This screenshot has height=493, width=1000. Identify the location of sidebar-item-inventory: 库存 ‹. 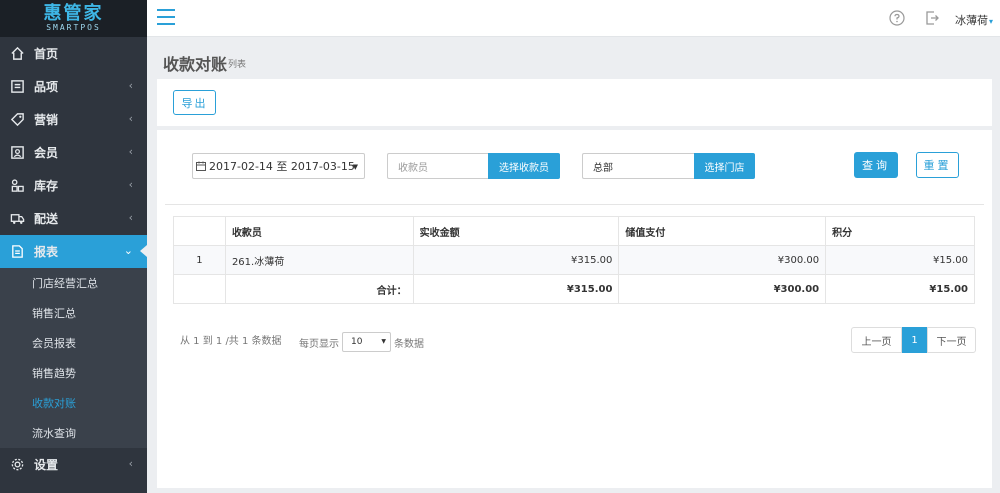
(73, 185).